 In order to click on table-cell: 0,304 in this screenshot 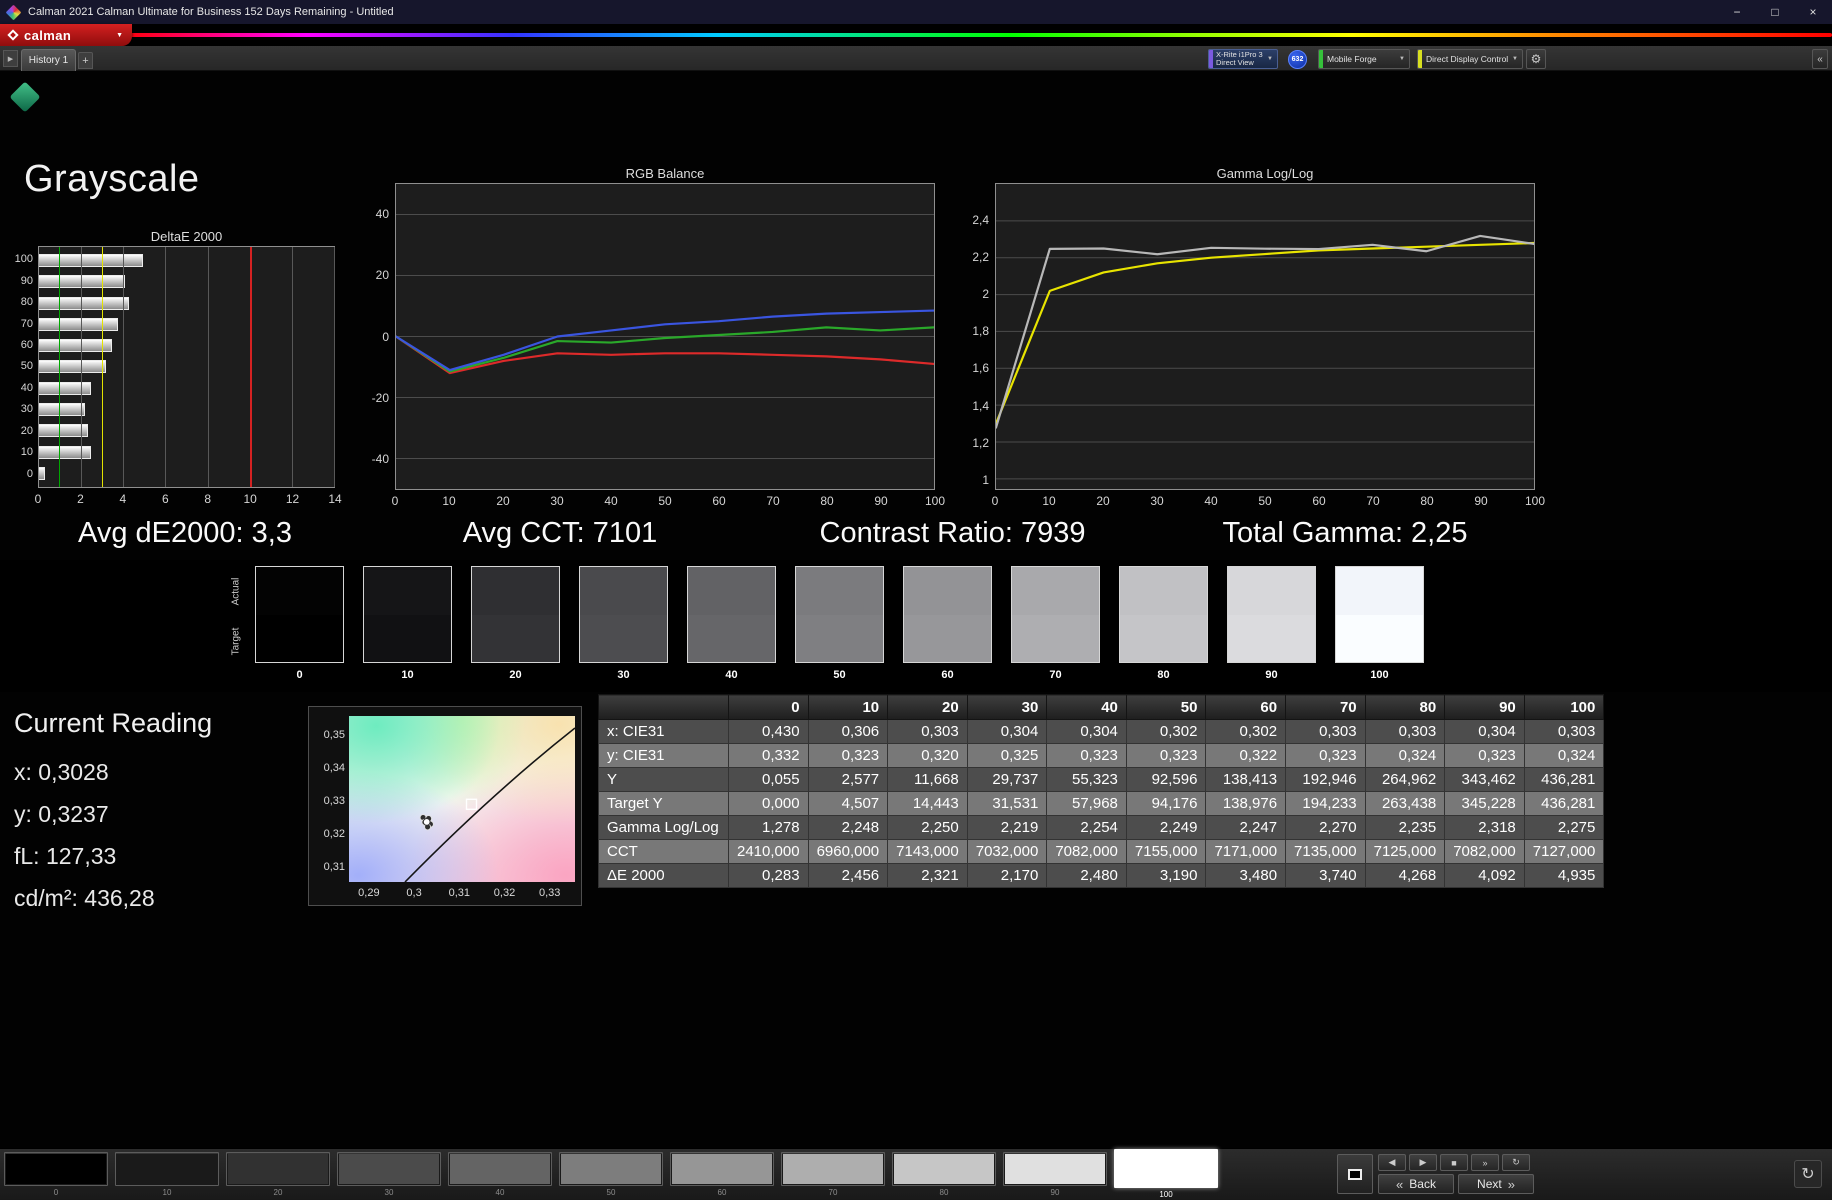, I will do `click(1007, 731)`.